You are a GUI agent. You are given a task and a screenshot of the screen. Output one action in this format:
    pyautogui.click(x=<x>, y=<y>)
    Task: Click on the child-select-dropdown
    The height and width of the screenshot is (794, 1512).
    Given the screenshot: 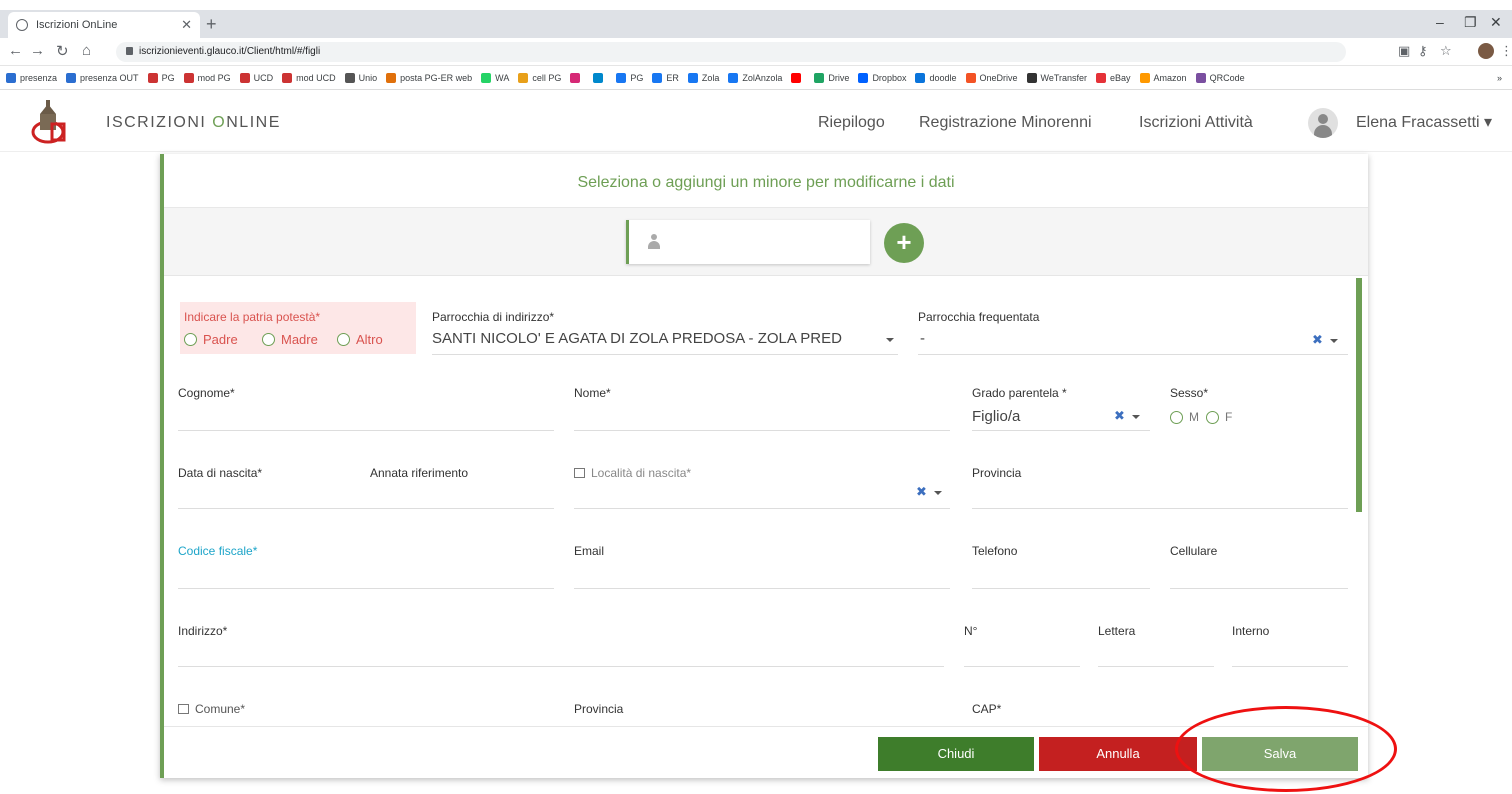 What is the action you would take?
    pyautogui.click(x=748, y=242)
    